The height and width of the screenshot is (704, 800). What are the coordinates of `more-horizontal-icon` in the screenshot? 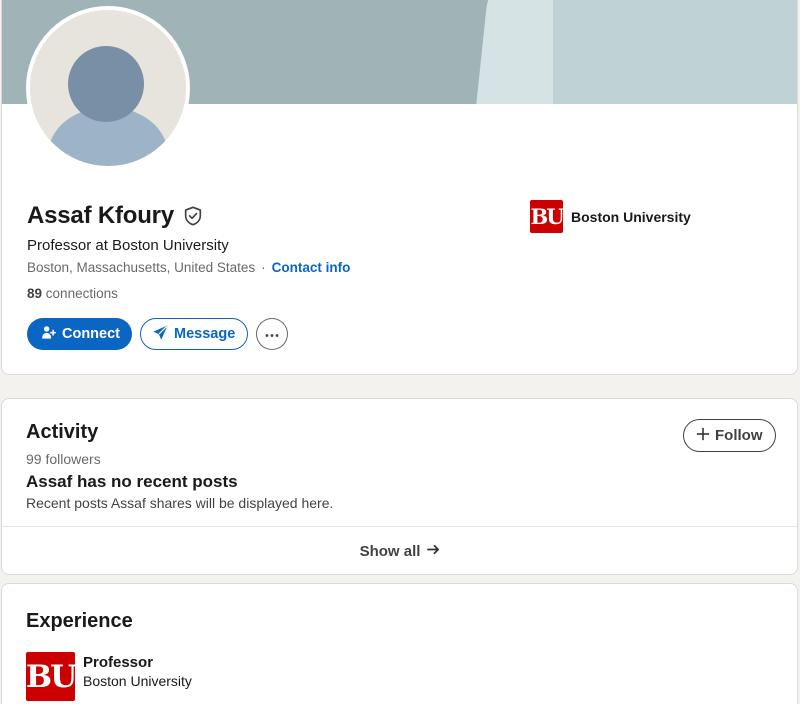 It's located at (272, 334).